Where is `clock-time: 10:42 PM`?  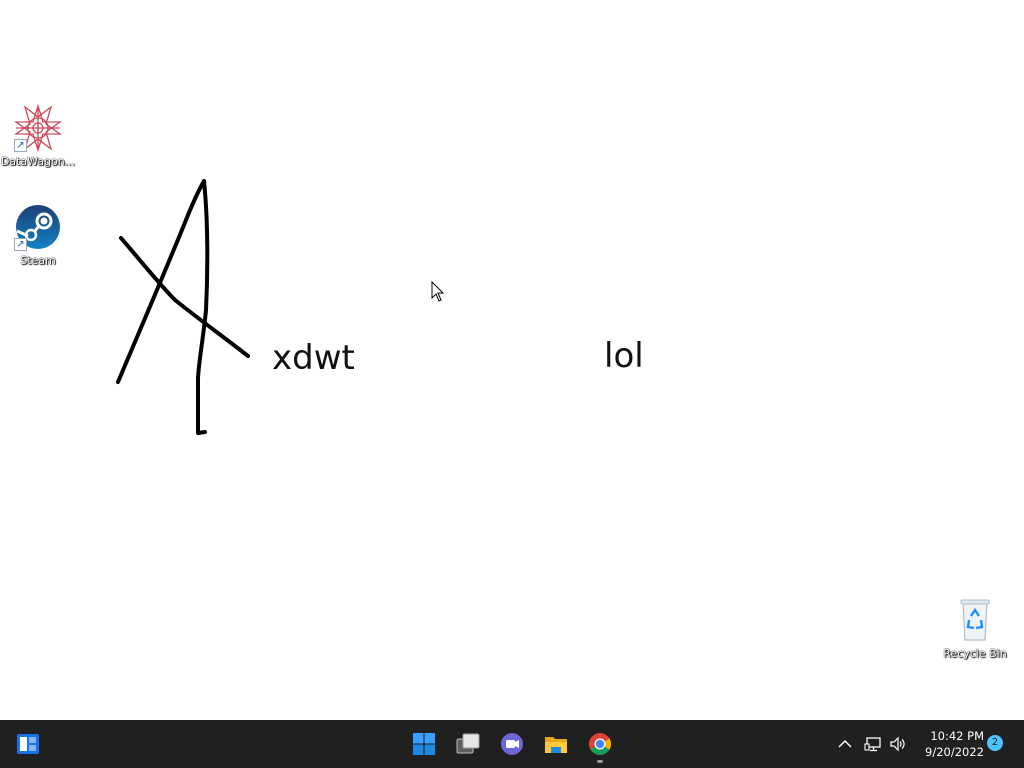 clock-time: 10:42 PM is located at coordinates (957, 736).